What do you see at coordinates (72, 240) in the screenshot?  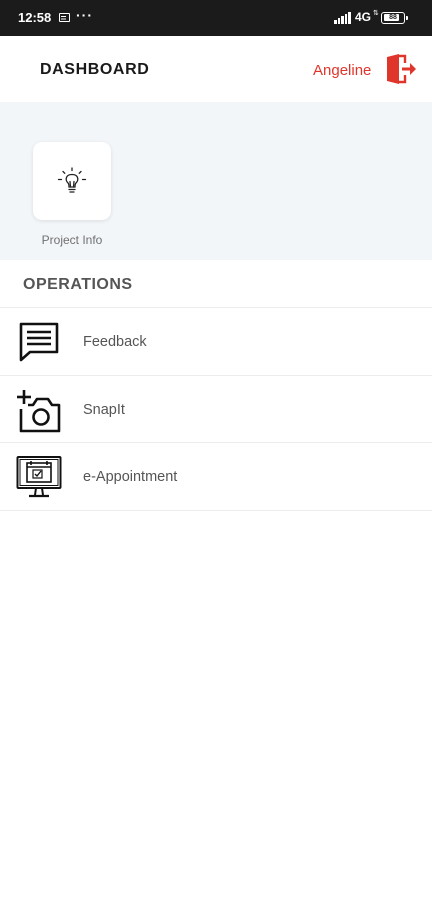 I see `tile-label-project-info: Project Info` at bounding box center [72, 240].